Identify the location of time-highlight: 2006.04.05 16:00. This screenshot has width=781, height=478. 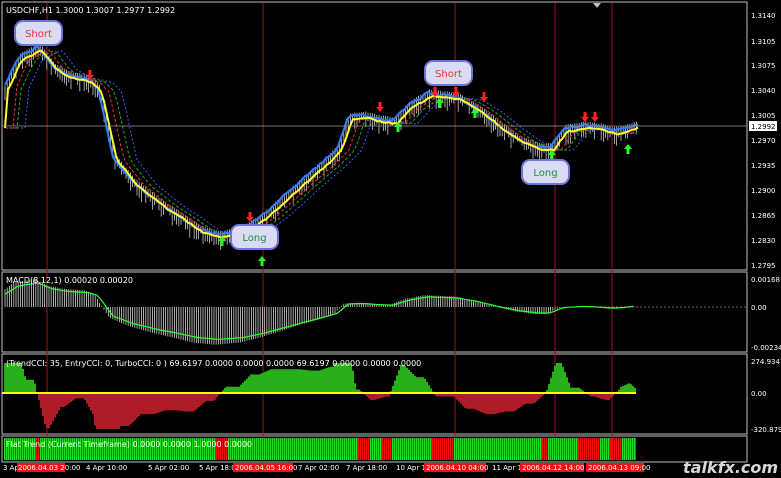
(266, 468).